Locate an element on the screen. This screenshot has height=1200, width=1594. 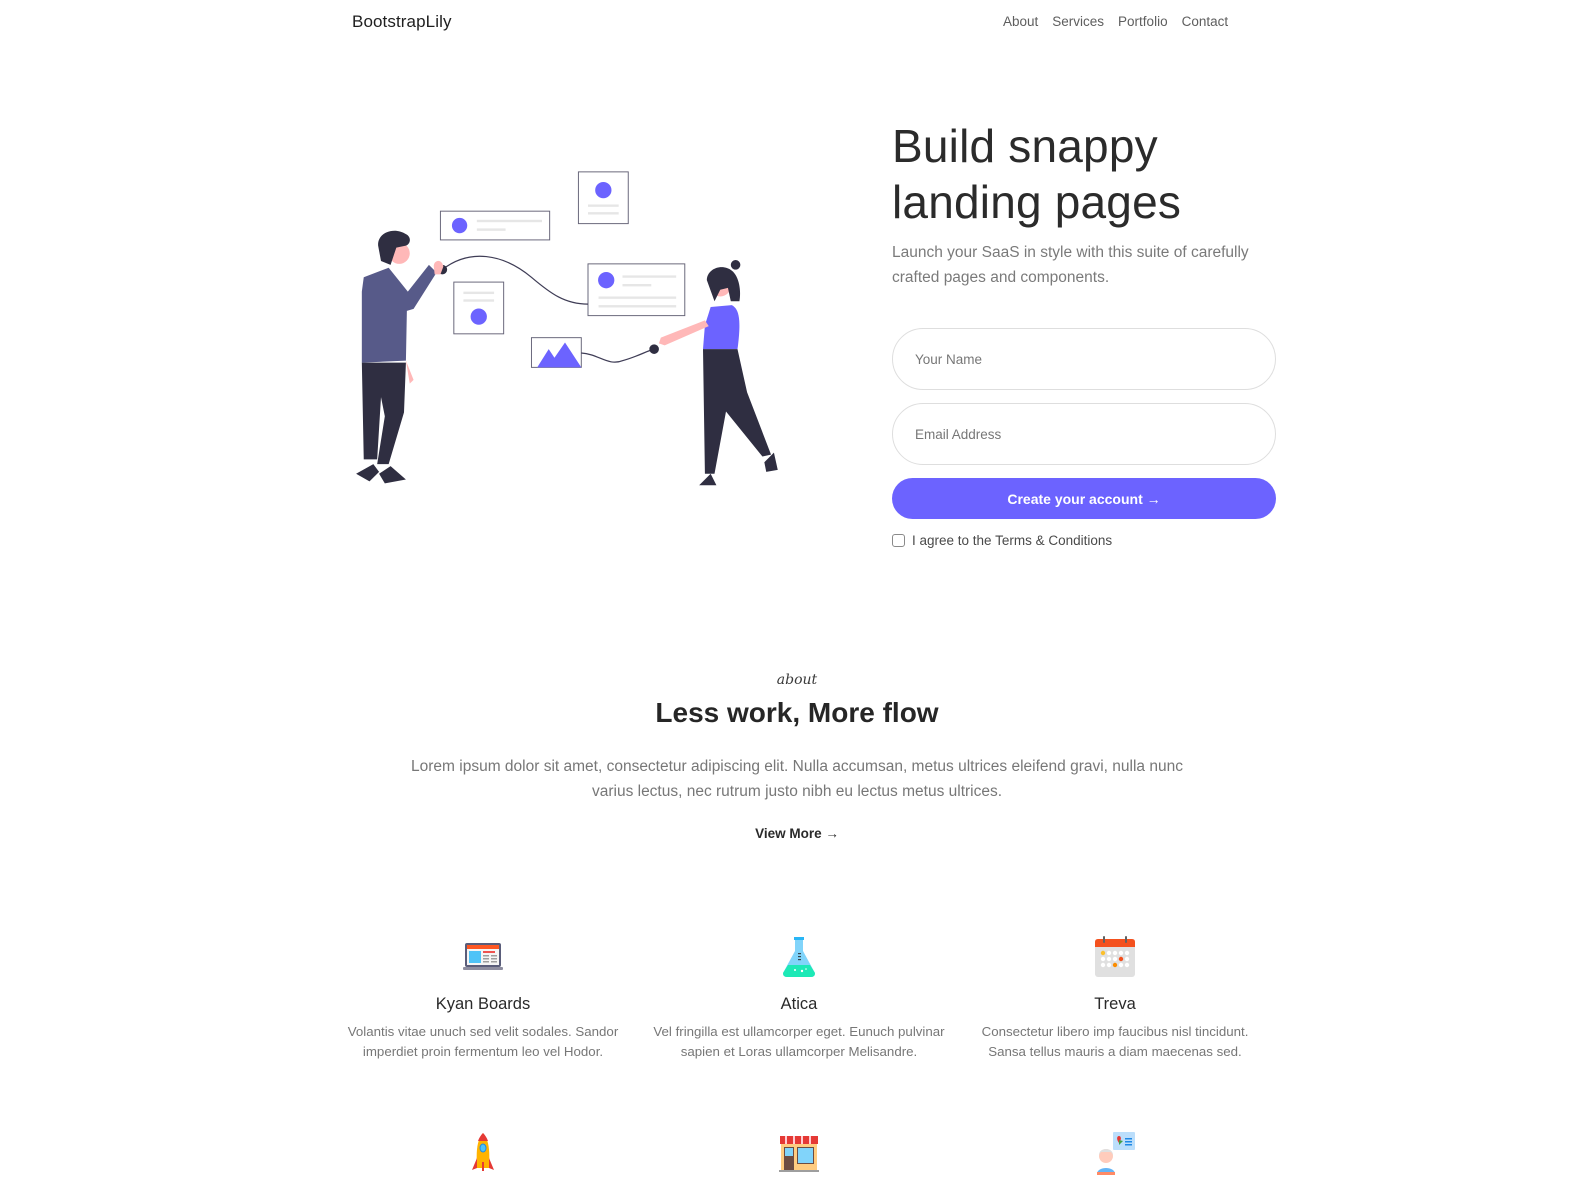
content-card-right-wide is located at coordinates (636, 290).